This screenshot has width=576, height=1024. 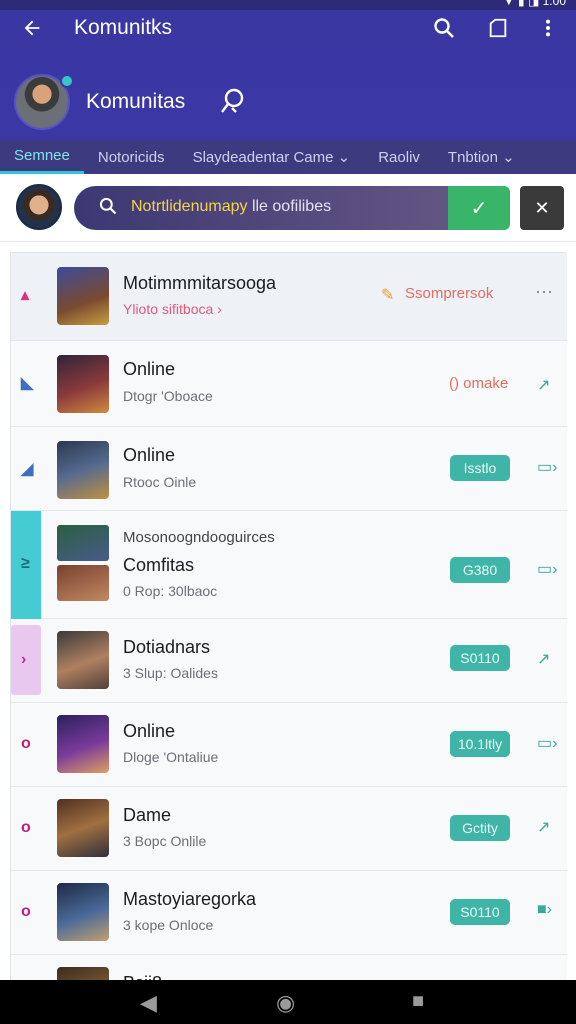 What do you see at coordinates (289, 829) in the screenshot?
I see `list-item: o Dame 3 Bopc Onlile Gctity ↗` at bounding box center [289, 829].